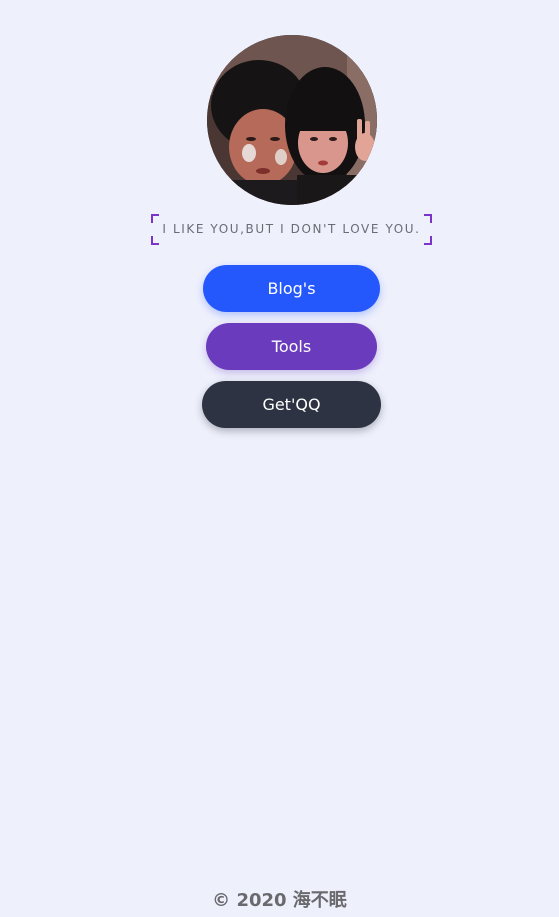 The height and width of the screenshot is (917, 559). Describe the element at coordinates (279, 900) in the screenshot. I see `footer-copyright: © 2020 海不眠` at that location.